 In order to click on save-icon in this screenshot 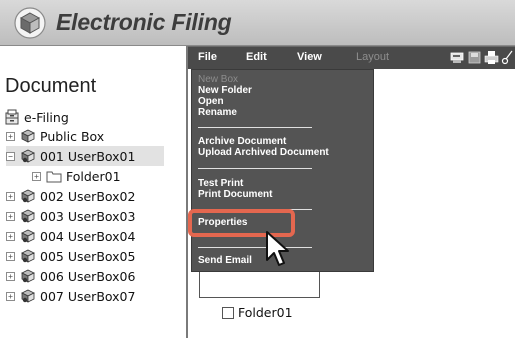, I will do `click(474, 57)`.